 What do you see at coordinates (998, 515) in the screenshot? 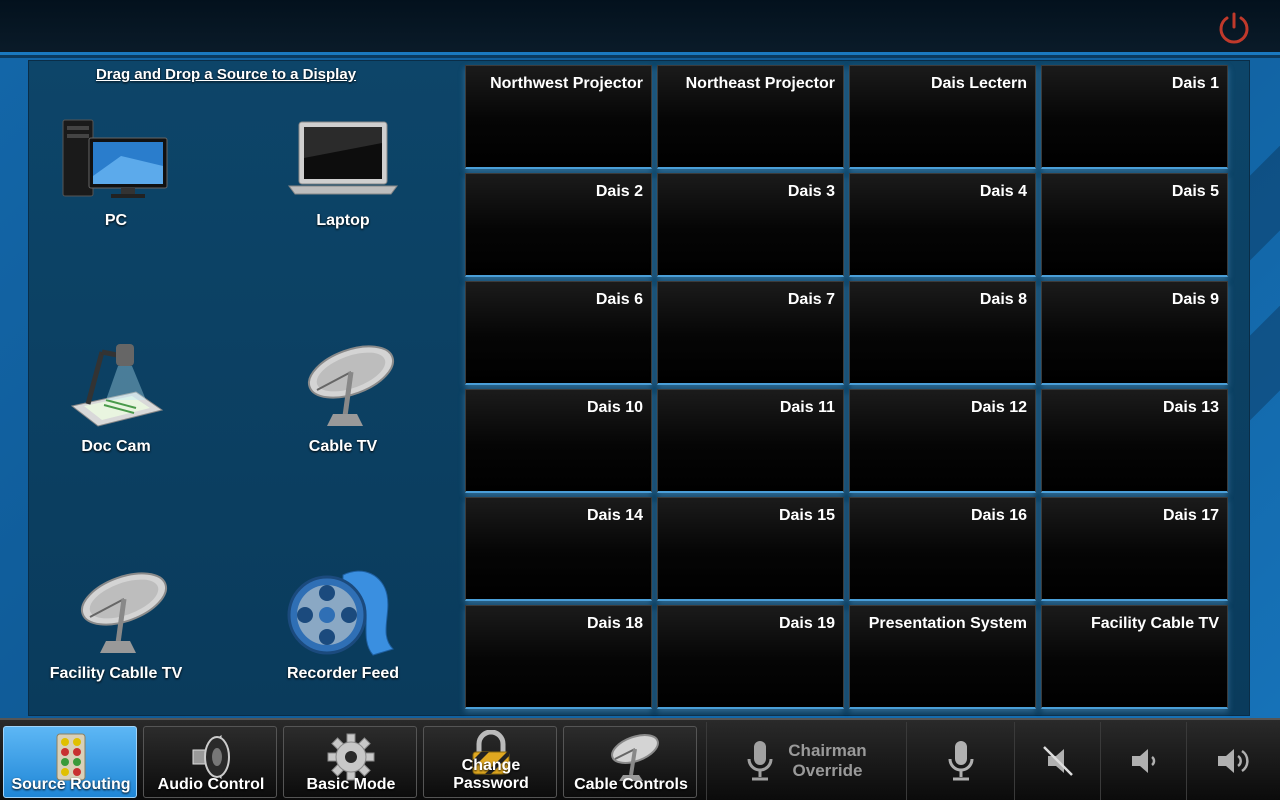
I see `display-label: Dais 16` at bounding box center [998, 515].